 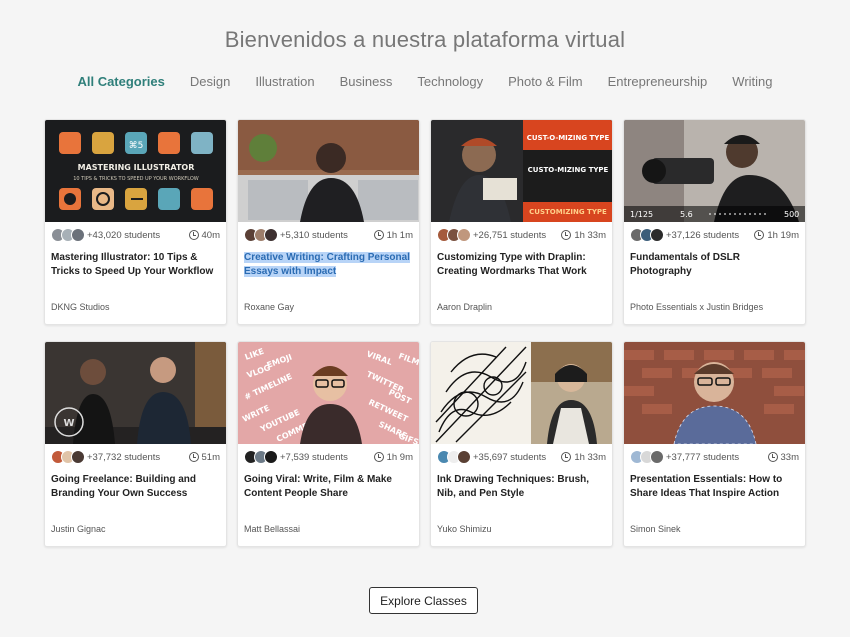 What do you see at coordinates (210, 81) in the screenshot?
I see `tab-design: Design` at bounding box center [210, 81].